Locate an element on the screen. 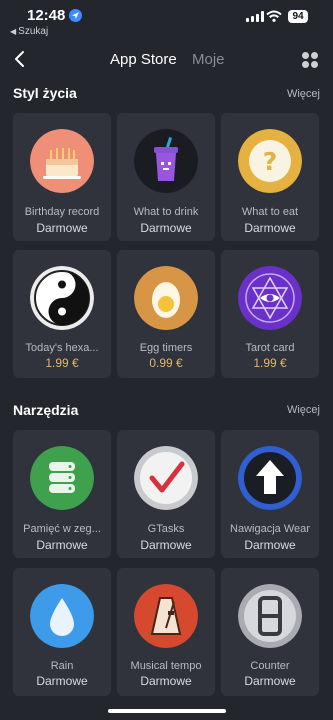 This screenshot has height=720, width=333. app-name: Tarot card is located at coordinates (270, 348).